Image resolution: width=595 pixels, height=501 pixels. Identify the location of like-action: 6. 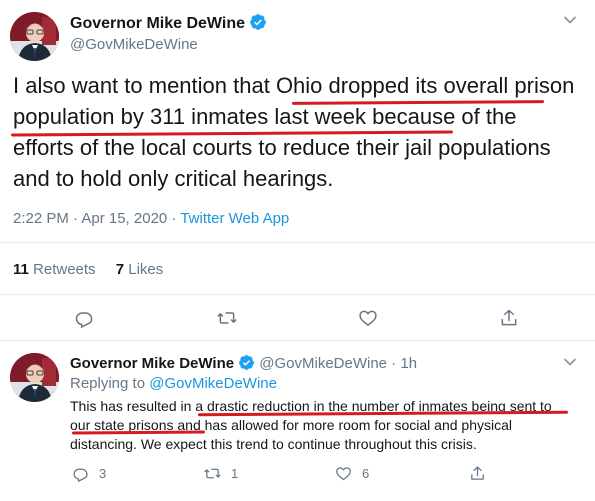
(352, 473).